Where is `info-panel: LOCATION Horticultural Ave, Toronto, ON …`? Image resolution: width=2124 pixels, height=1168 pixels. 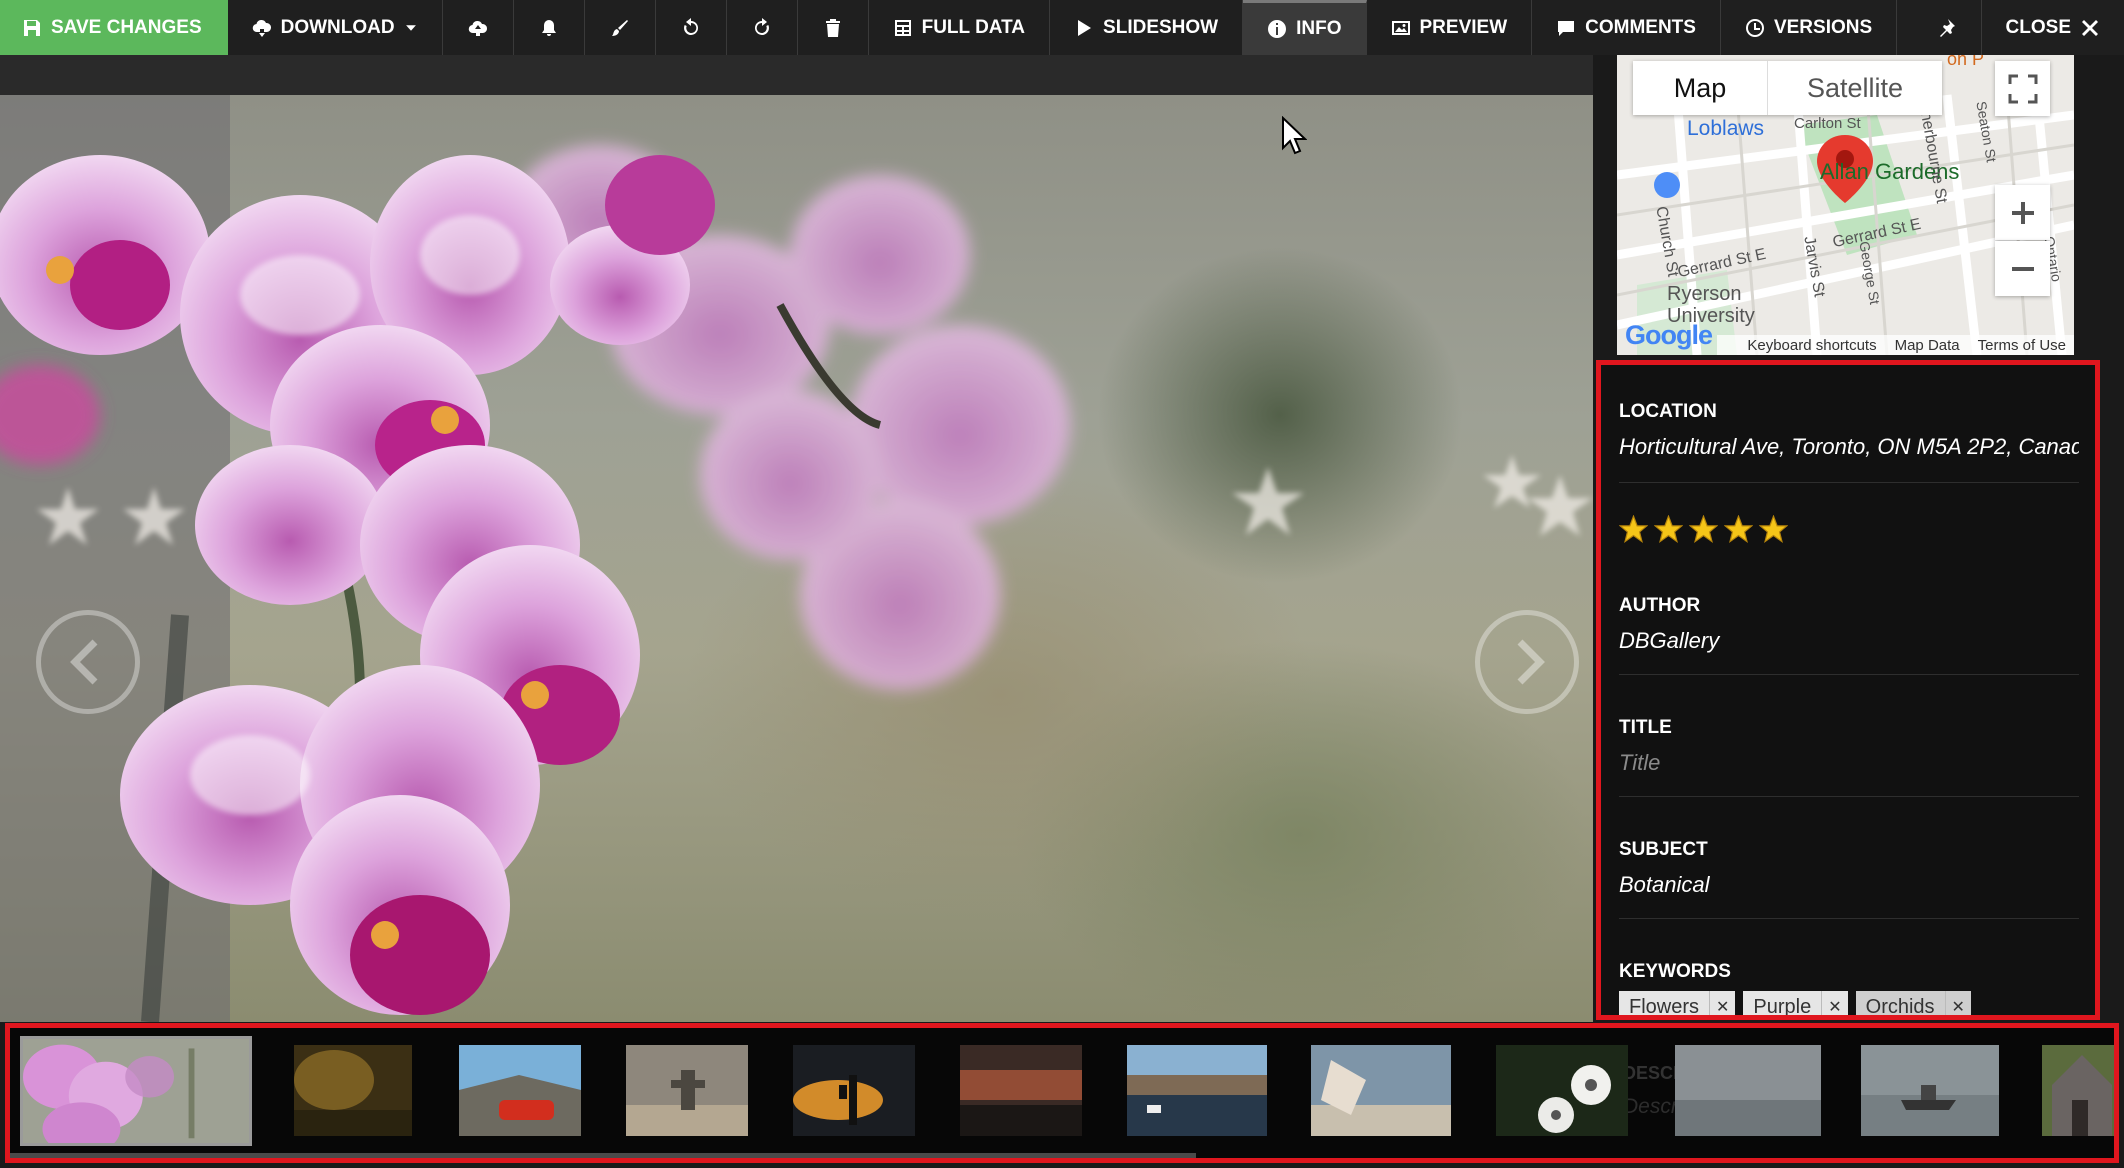
info-panel: LOCATION Horticultural Ave, Toronto, ON … is located at coordinates (1848, 690).